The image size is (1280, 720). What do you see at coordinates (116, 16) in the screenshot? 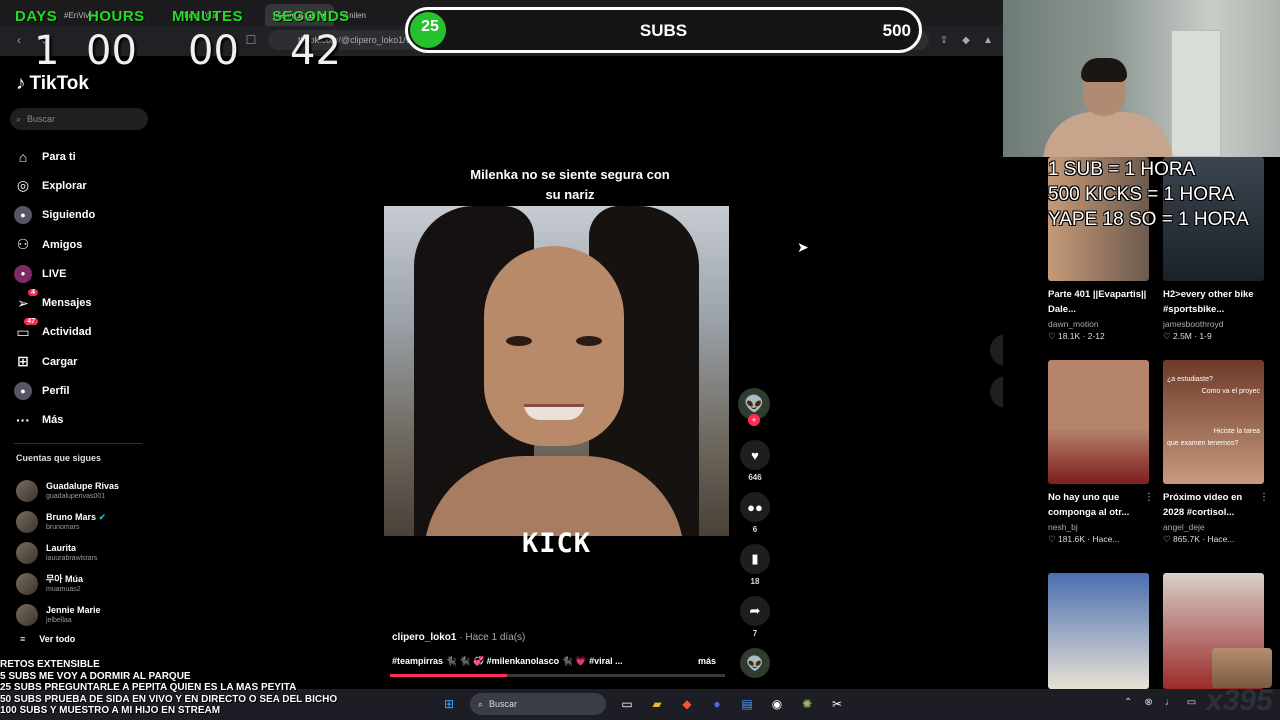
I see `hours-label: HOURS` at bounding box center [116, 16].